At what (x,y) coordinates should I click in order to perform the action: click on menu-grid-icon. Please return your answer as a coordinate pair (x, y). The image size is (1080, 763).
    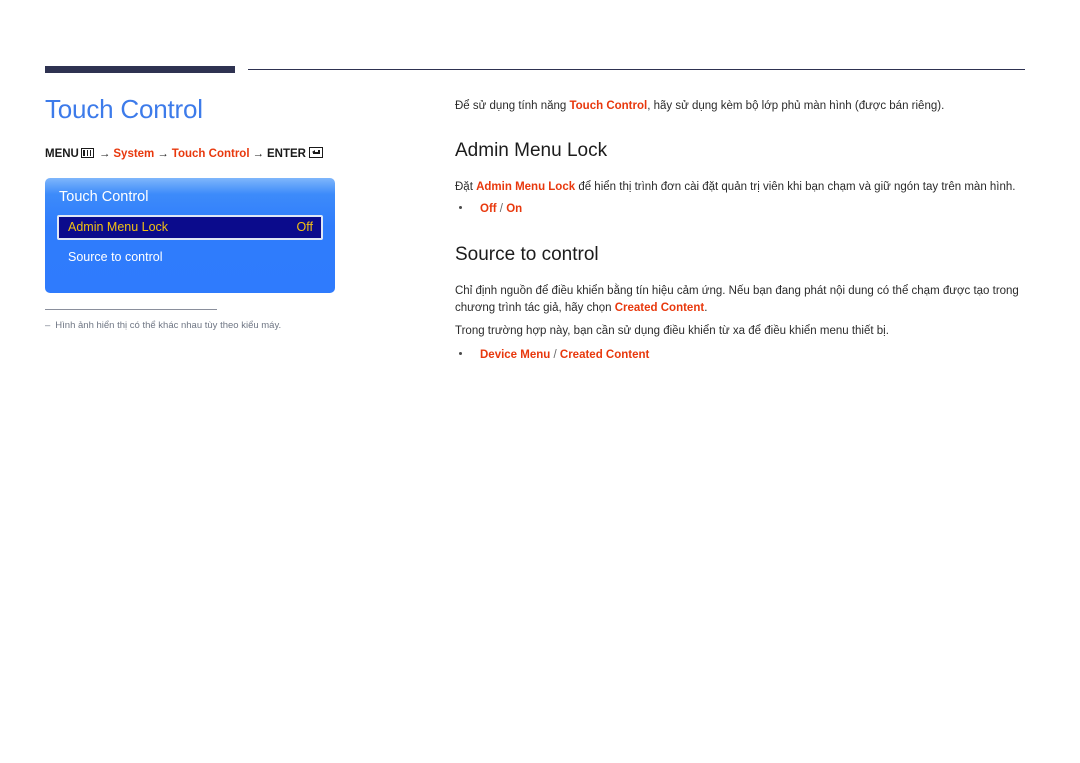
    Looking at the image, I should click on (87, 152).